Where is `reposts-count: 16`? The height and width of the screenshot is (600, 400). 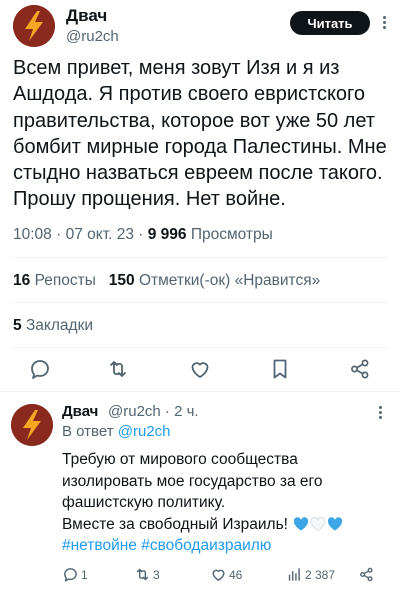
reposts-count: 16 is located at coordinates (21, 280).